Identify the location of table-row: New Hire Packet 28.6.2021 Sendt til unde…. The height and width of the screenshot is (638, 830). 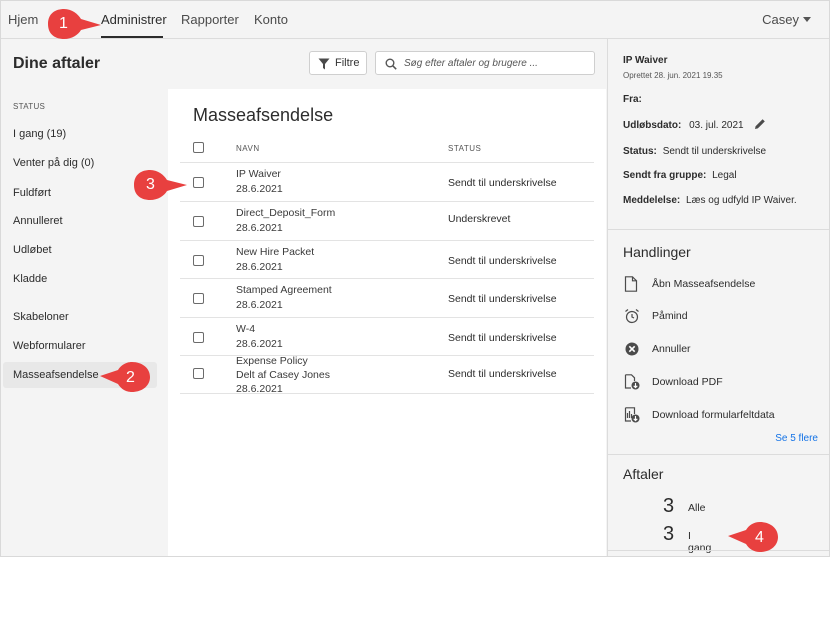
(387, 259).